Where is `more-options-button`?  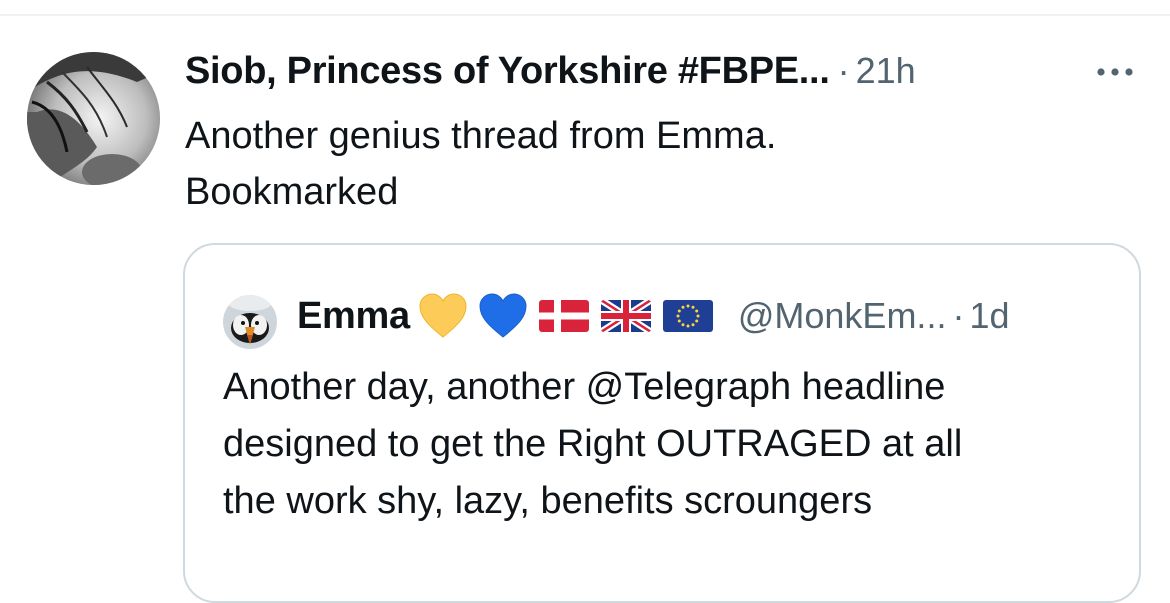 more-options-button is located at coordinates (1115, 72).